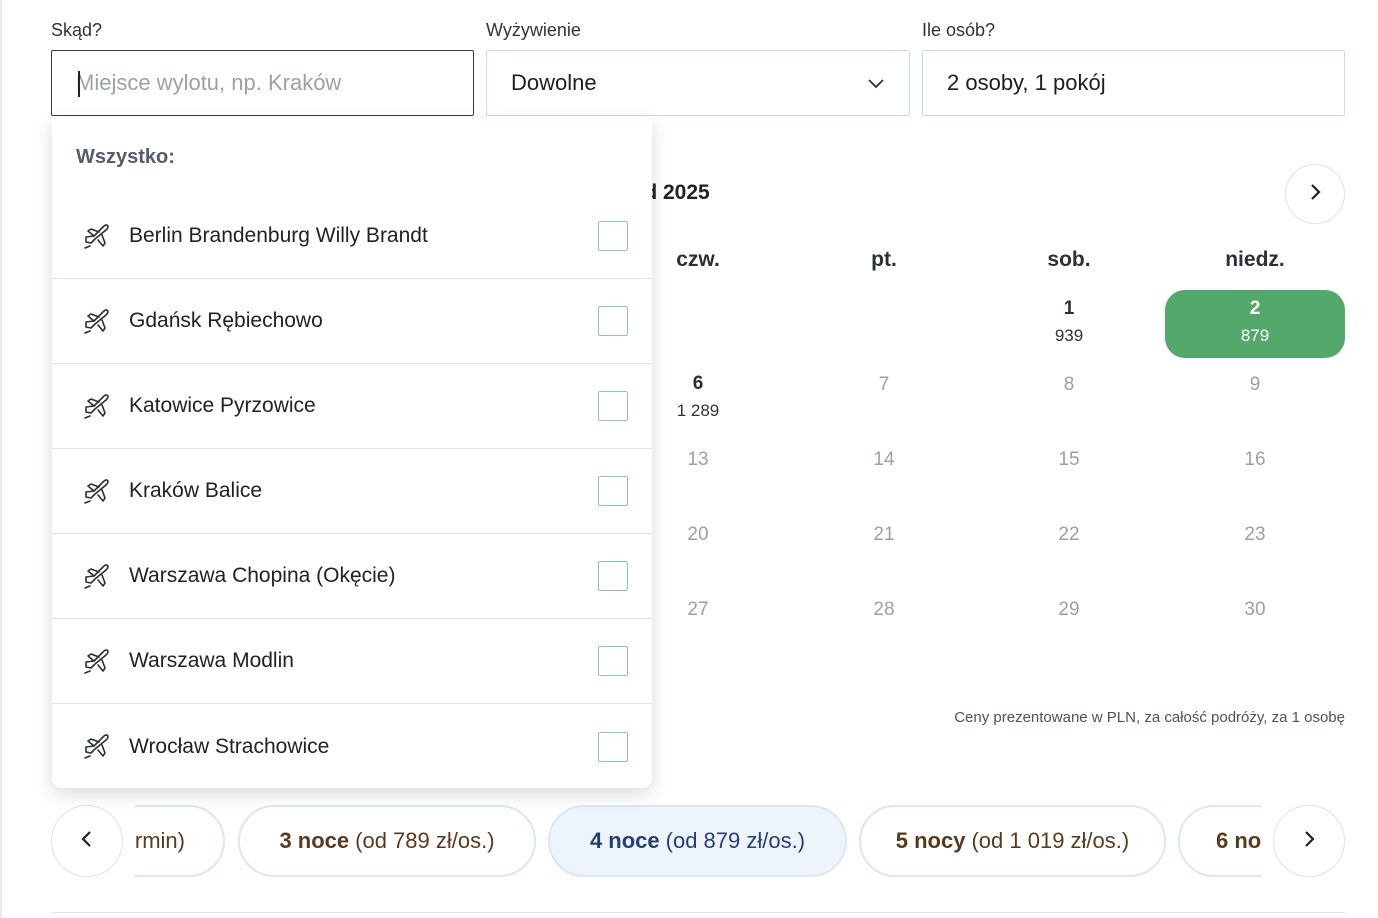 The width and height of the screenshot is (1378, 918). Describe the element at coordinates (352, 321) in the screenshot. I see `airport-option: Gdańsk Rębiechowo` at that location.